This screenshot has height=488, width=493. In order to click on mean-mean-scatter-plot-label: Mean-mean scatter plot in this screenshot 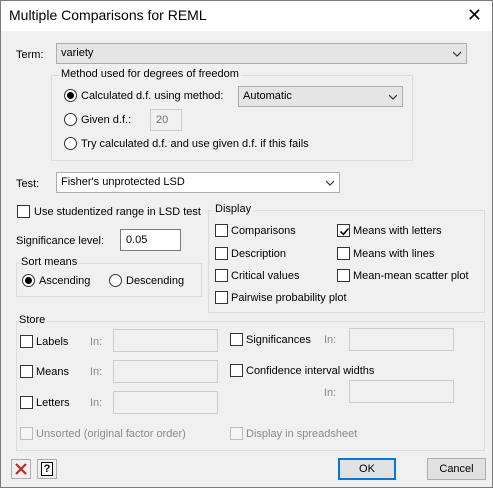, I will do `click(411, 276)`.